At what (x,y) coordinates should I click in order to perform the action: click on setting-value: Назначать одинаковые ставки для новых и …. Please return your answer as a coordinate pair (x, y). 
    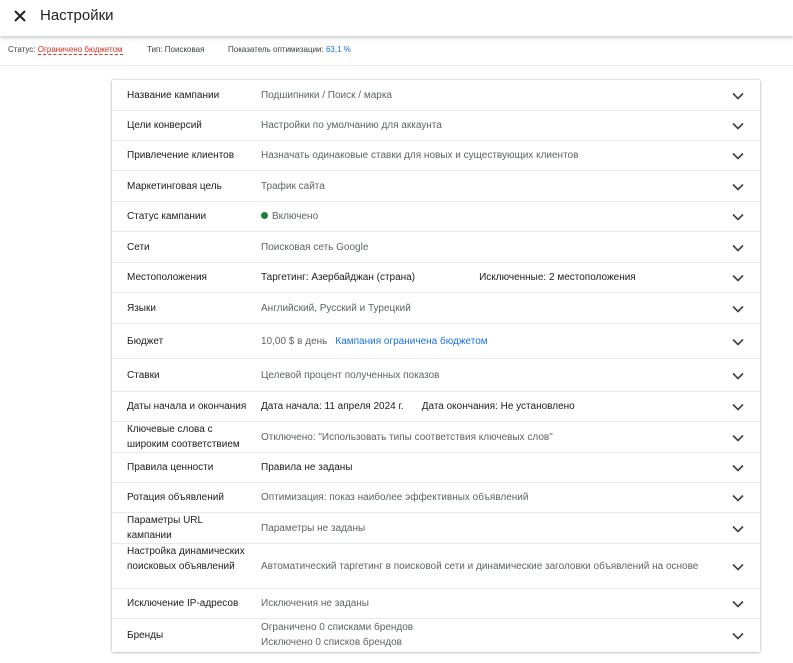
    Looking at the image, I should click on (420, 155).